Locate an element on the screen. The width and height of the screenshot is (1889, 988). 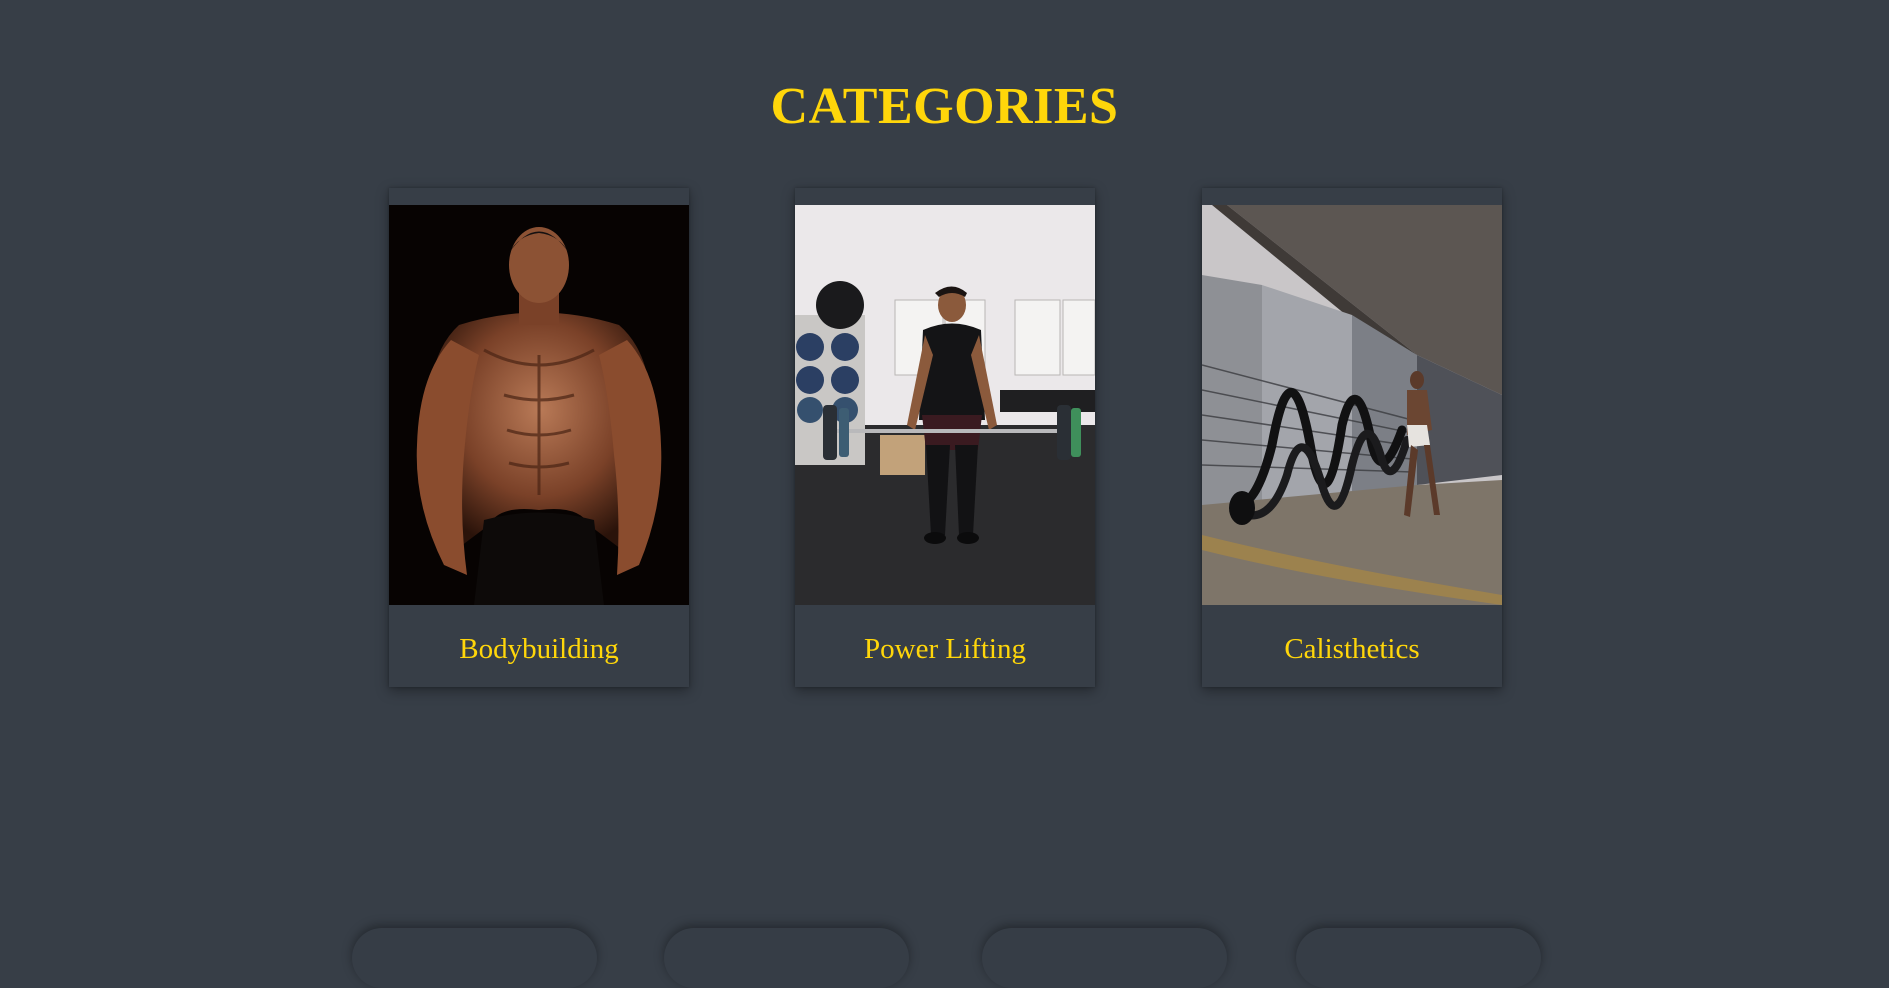
deadlift-photo is located at coordinates (945, 405).